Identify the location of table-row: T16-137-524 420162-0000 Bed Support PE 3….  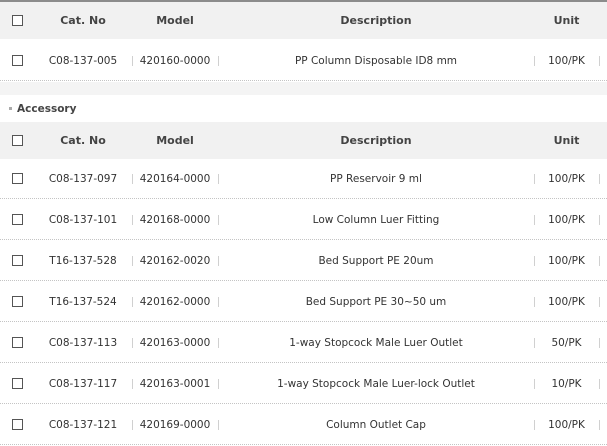
(303, 302).